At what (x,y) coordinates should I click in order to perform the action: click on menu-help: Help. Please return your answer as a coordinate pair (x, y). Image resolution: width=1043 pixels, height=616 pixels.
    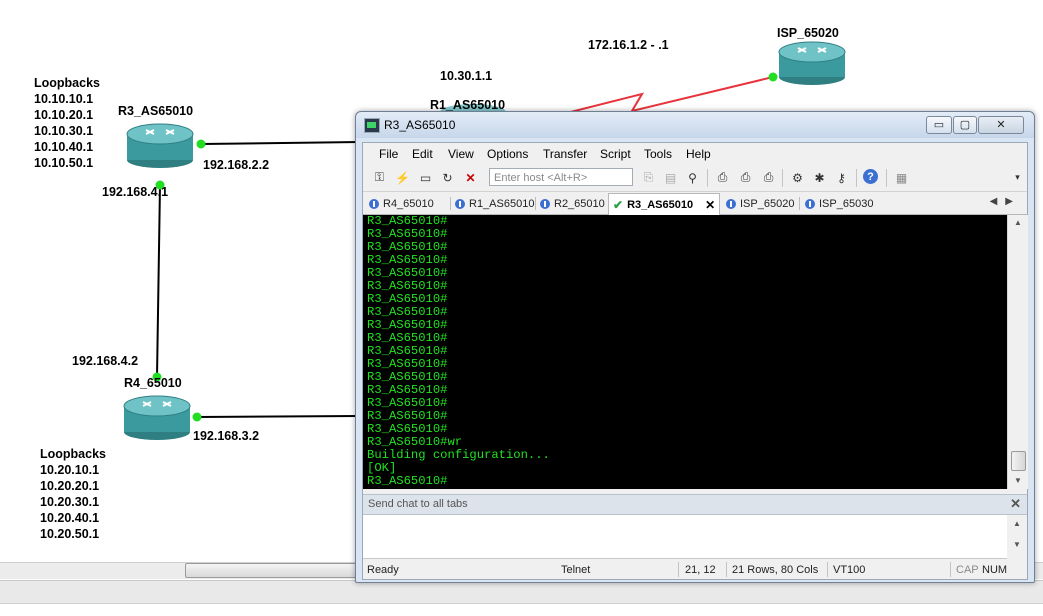
    Looking at the image, I should click on (698, 154).